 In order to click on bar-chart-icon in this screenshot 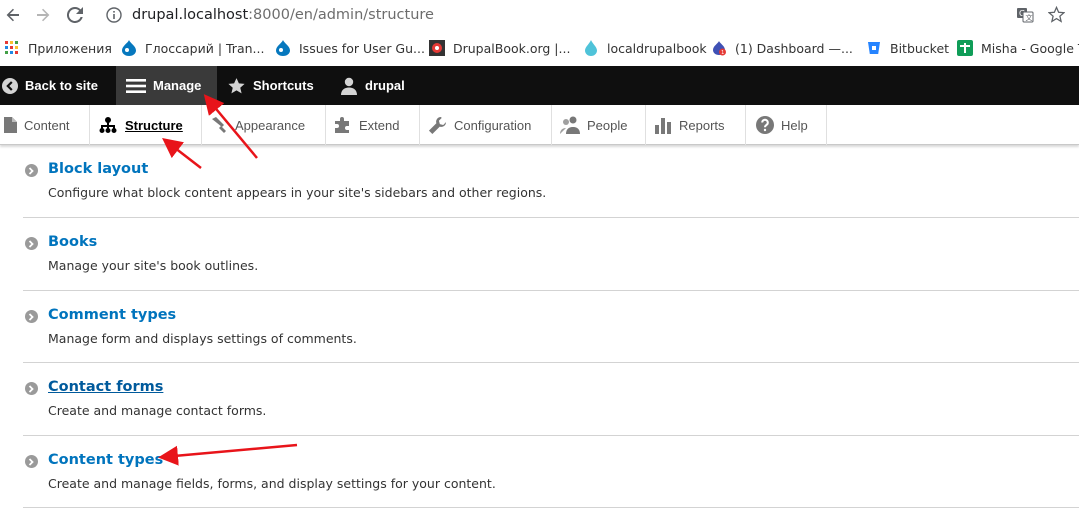, I will do `click(663, 126)`.